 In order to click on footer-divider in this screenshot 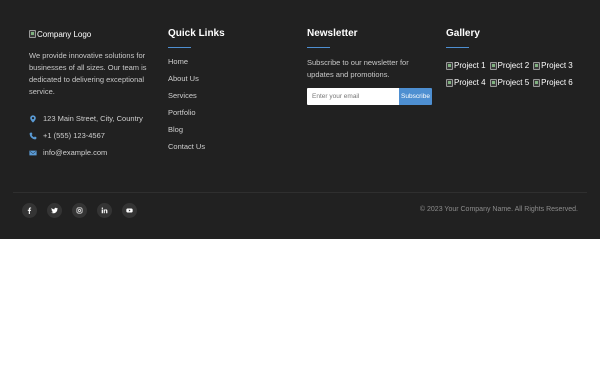, I will do `click(300, 192)`.